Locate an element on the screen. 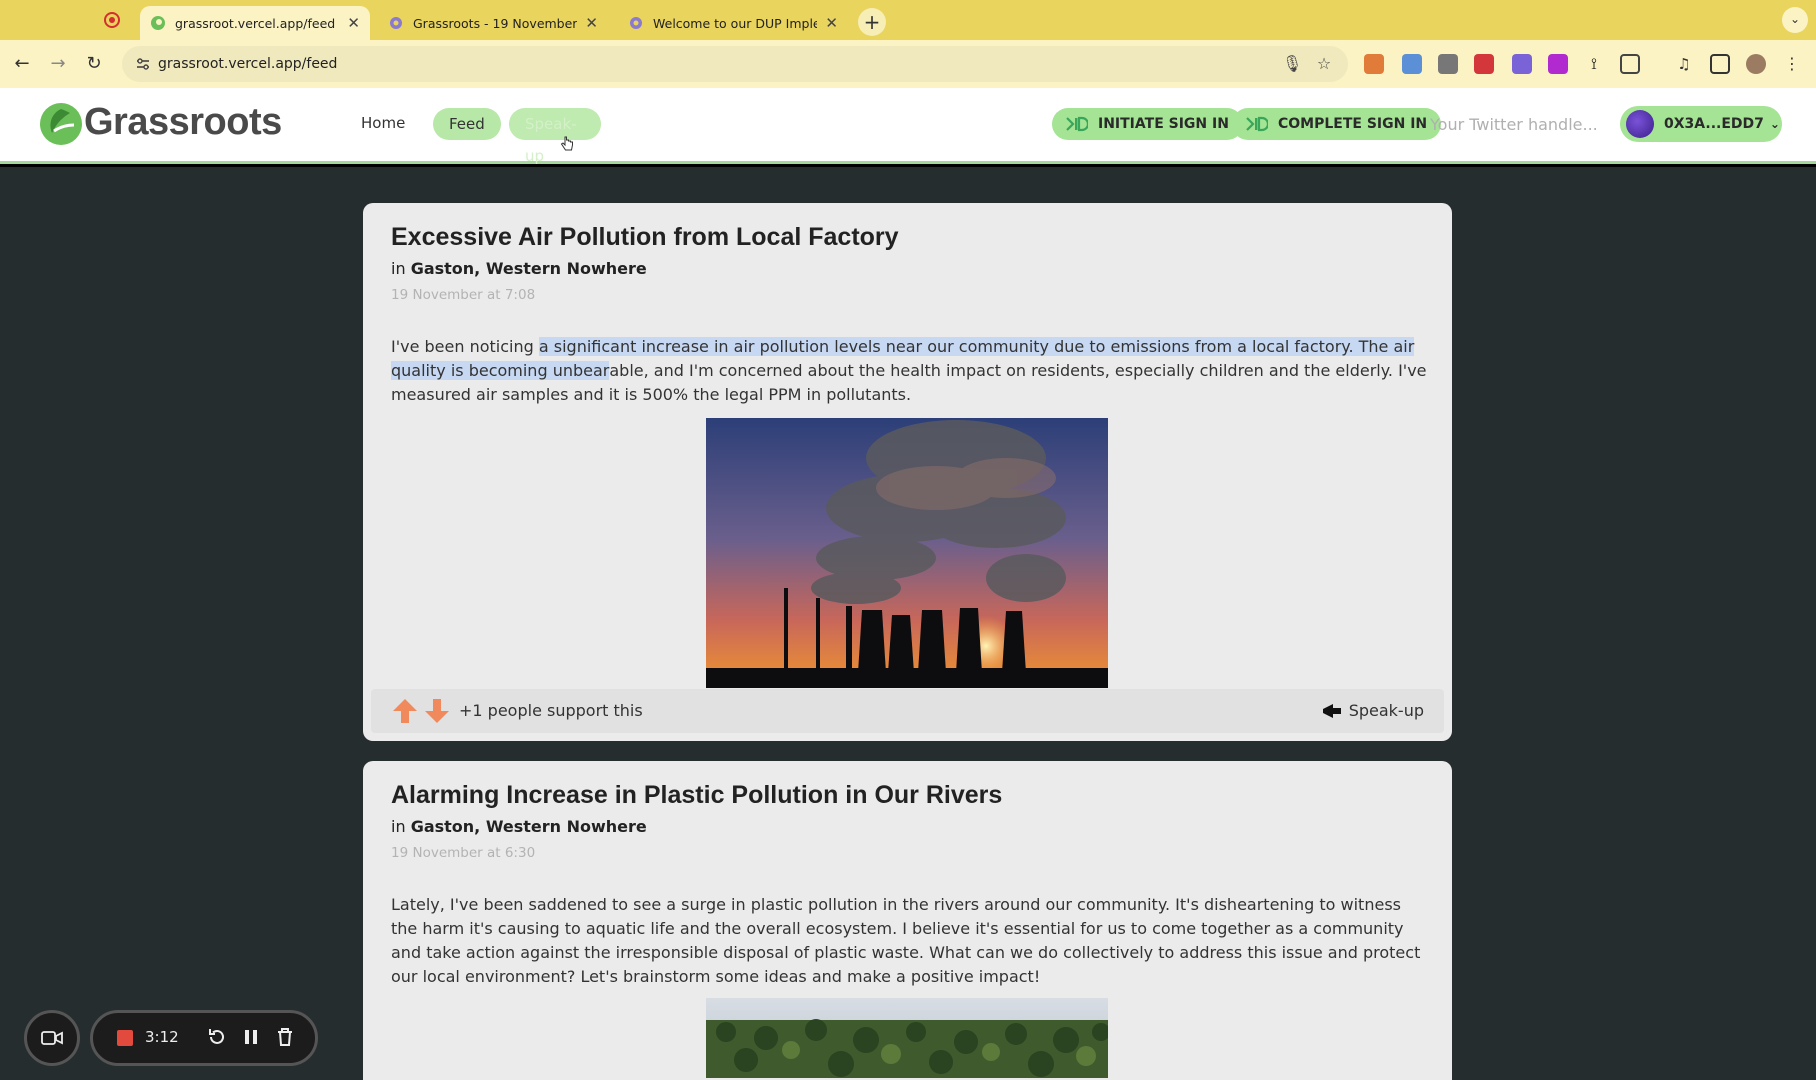  complete-sign-in-label: COMPLETE SIGN IN is located at coordinates (1353, 124).